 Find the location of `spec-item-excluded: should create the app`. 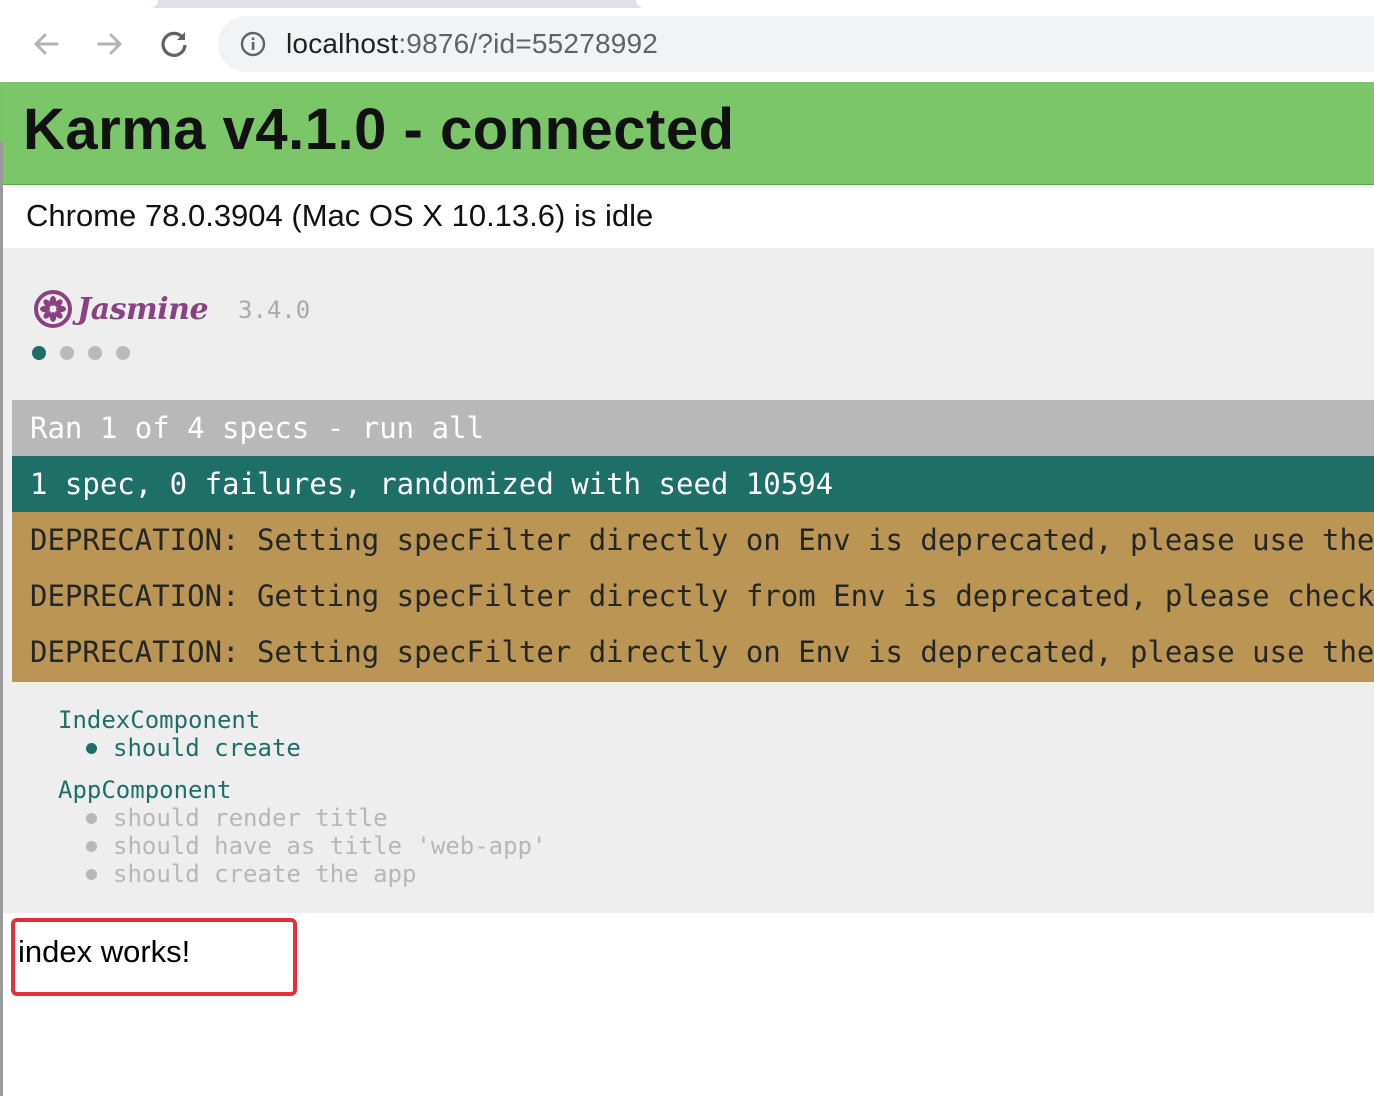

spec-item-excluded: should create the app is located at coordinates (316, 874).